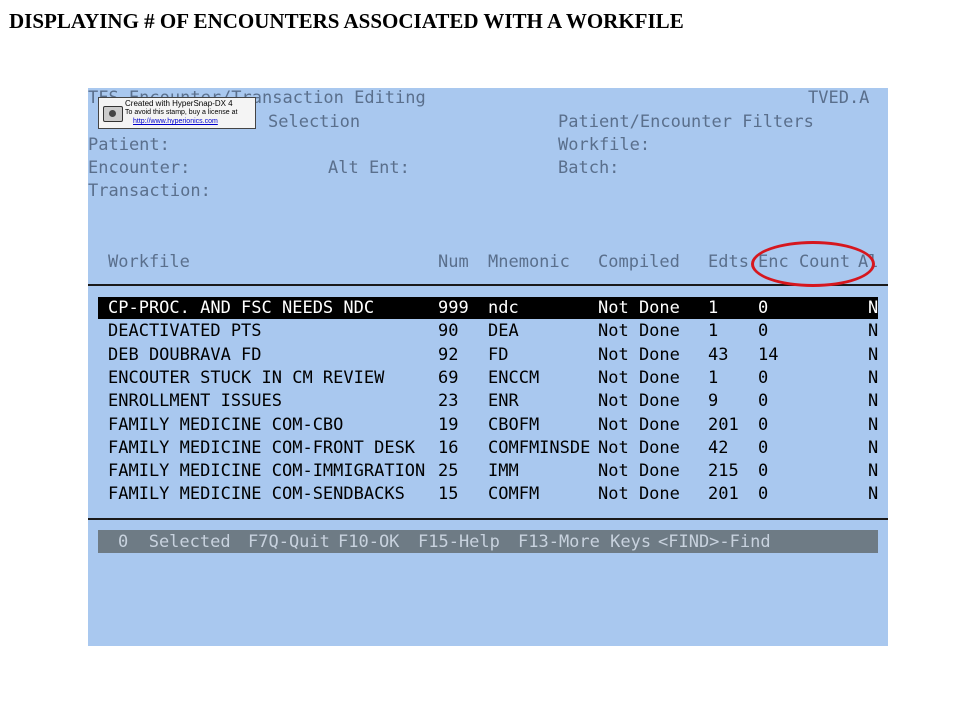 This screenshot has width=960, height=720. Describe the element at coordinates (149, 191) in the screenshot. I see `transaction-field-label: Transaction:` at that location.